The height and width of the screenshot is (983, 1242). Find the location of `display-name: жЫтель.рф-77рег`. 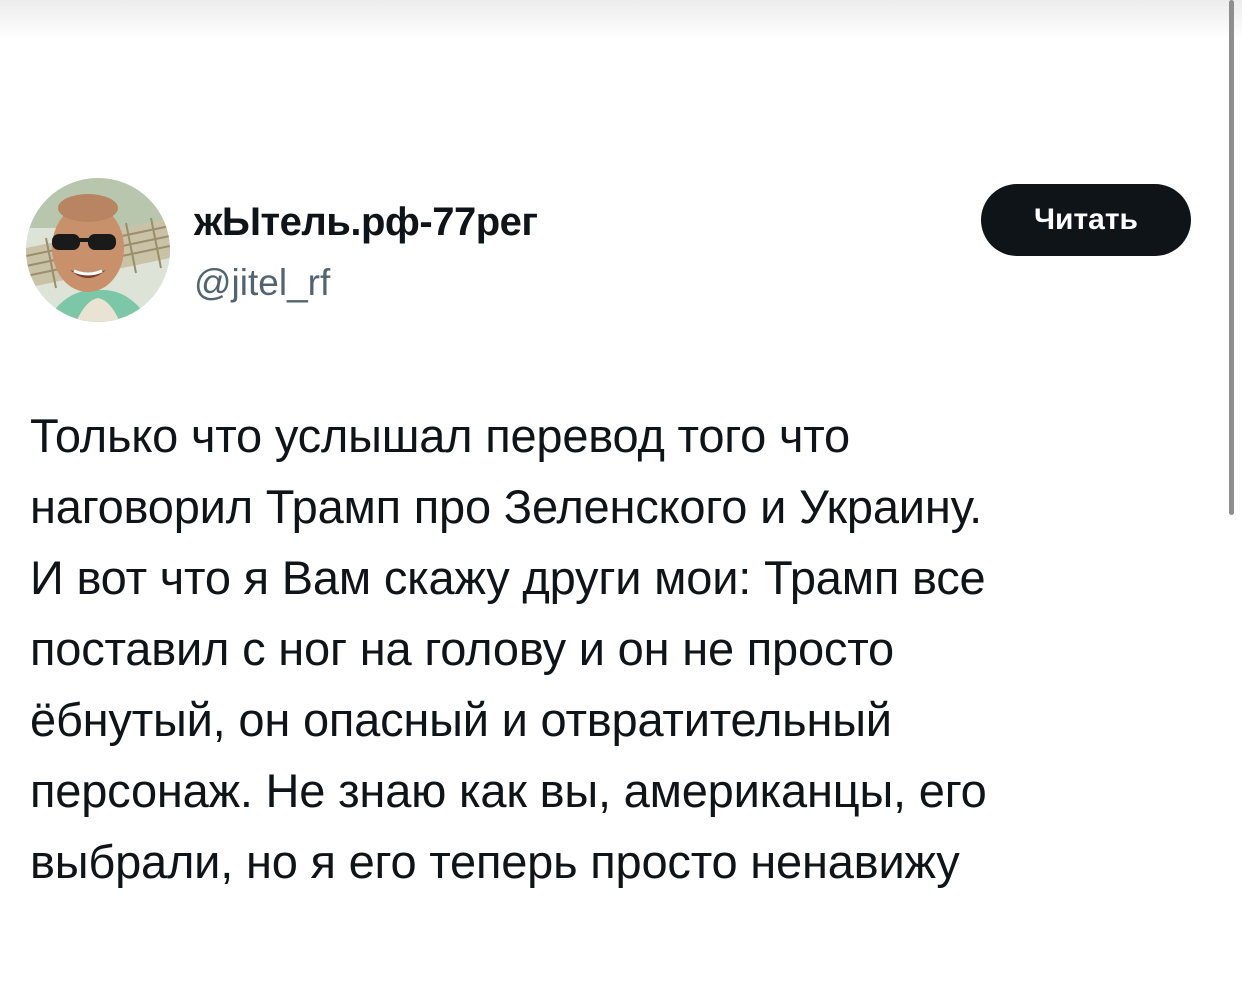

display-name: жЫтель.рф-77рег is located at coordinates (366, 222).